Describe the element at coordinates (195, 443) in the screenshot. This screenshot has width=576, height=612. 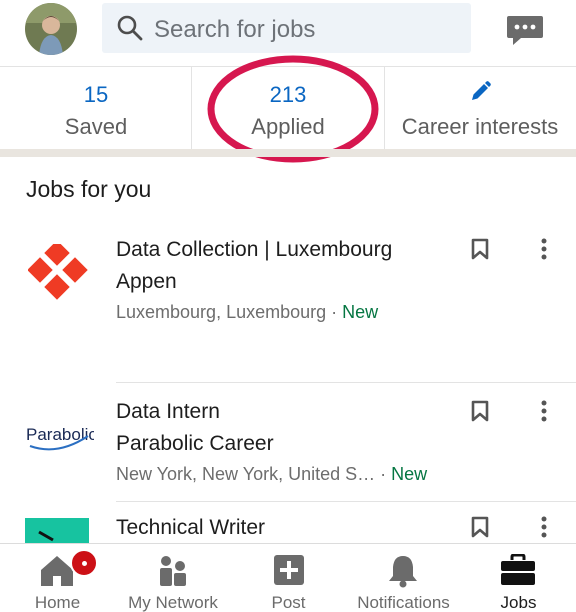
I see `company-name: Parabolic Career` at that location.